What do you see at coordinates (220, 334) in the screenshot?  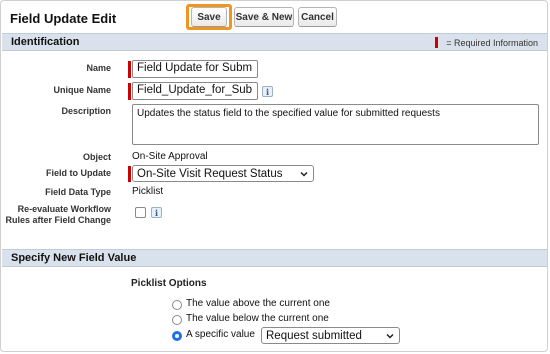 I see `radio-specific-value-label: A specific value` at bounding box center [220, 334].